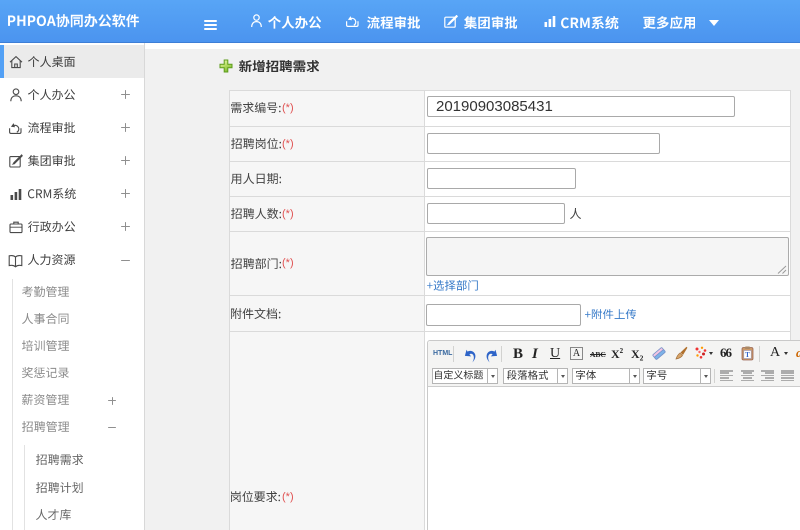 This screenshot has width=800, height=530. I want to click on svg-text: T, so click(747, 355).